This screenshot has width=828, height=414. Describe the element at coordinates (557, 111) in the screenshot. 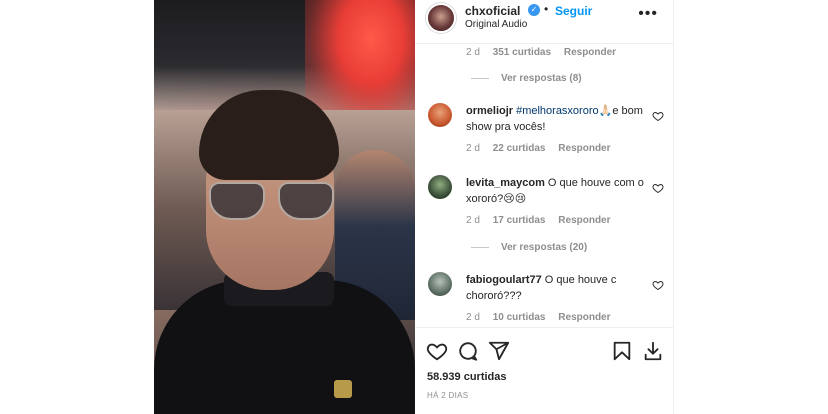

I see `comment-hashtag: #melhorasxororo` at that location.